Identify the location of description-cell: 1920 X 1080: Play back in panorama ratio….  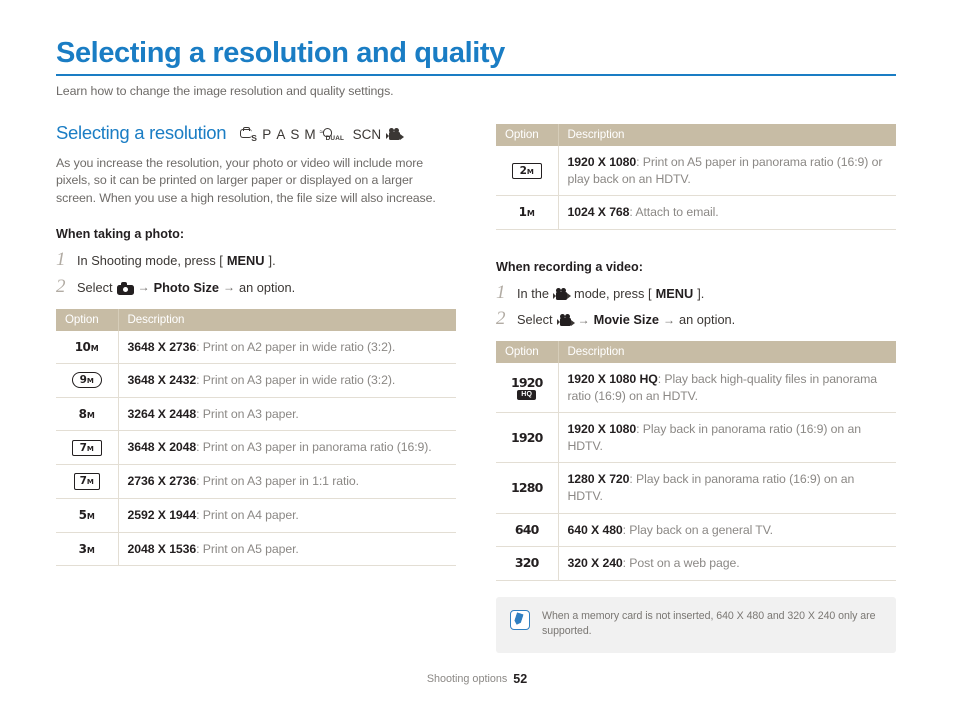
(727, 438).